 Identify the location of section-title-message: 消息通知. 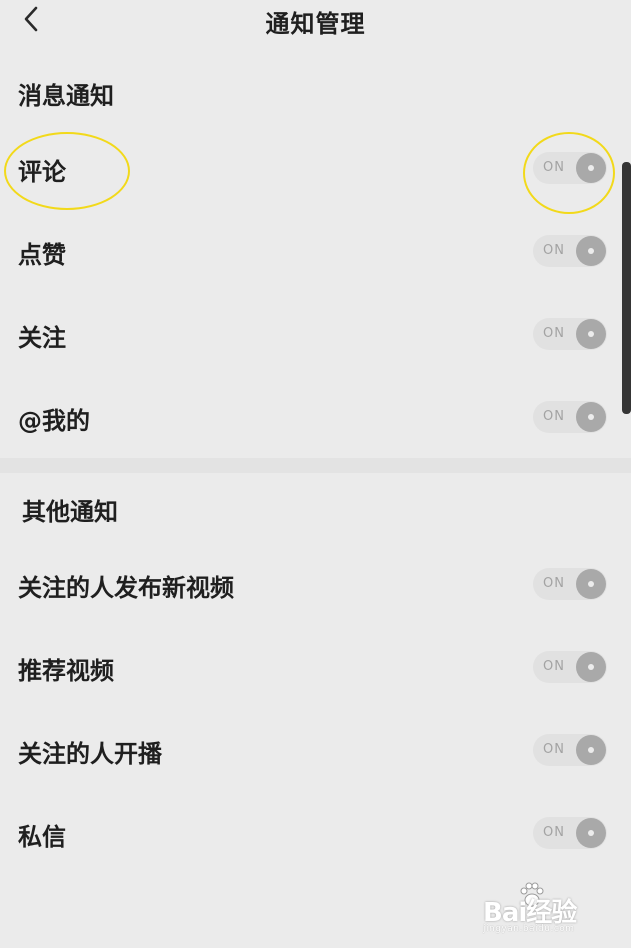
(66, 96).